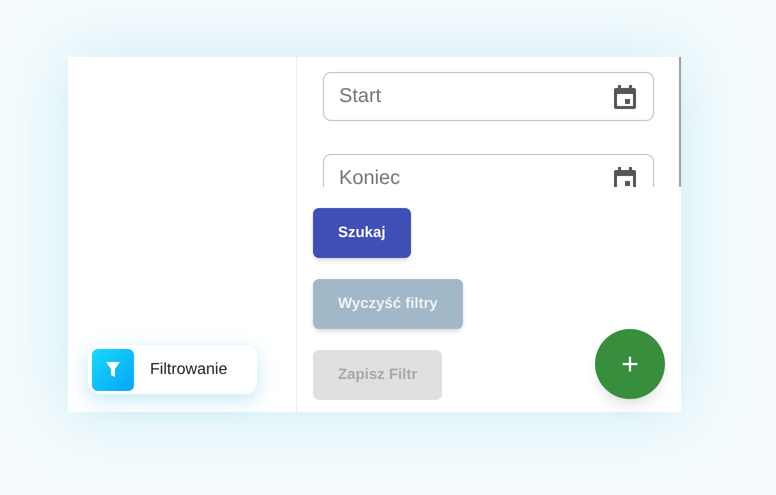  What do you see at coordinates (172, 369) in the screenshot?
I see `sidebar-item: Filtrowanie` at bounding box center [172, 369].